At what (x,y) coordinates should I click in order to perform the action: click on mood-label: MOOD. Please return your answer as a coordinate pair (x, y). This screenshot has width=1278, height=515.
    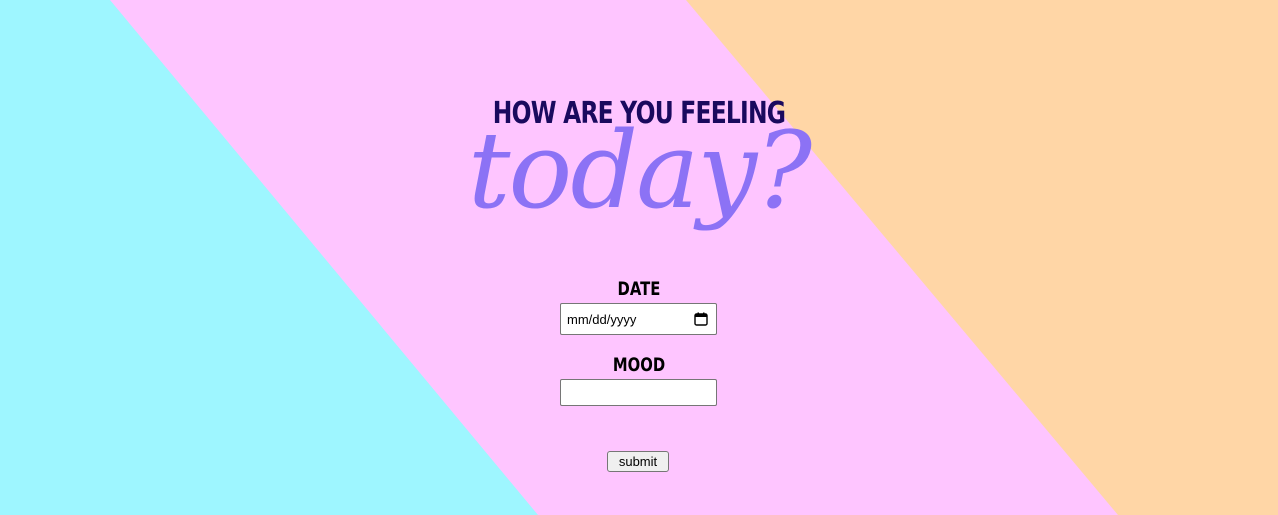
    Looking at the image, I should click on (639, 365).